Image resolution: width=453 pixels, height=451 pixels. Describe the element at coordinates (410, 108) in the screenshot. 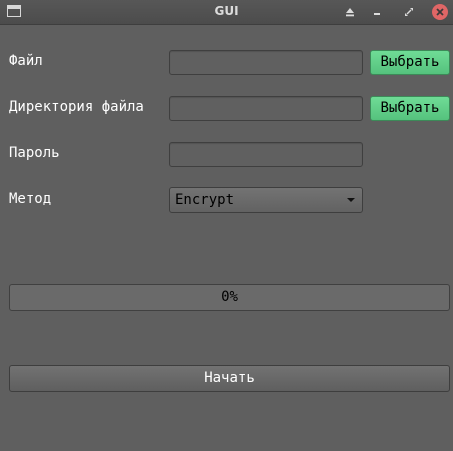

I see `directory-browse-button: Выбрать` at that location.